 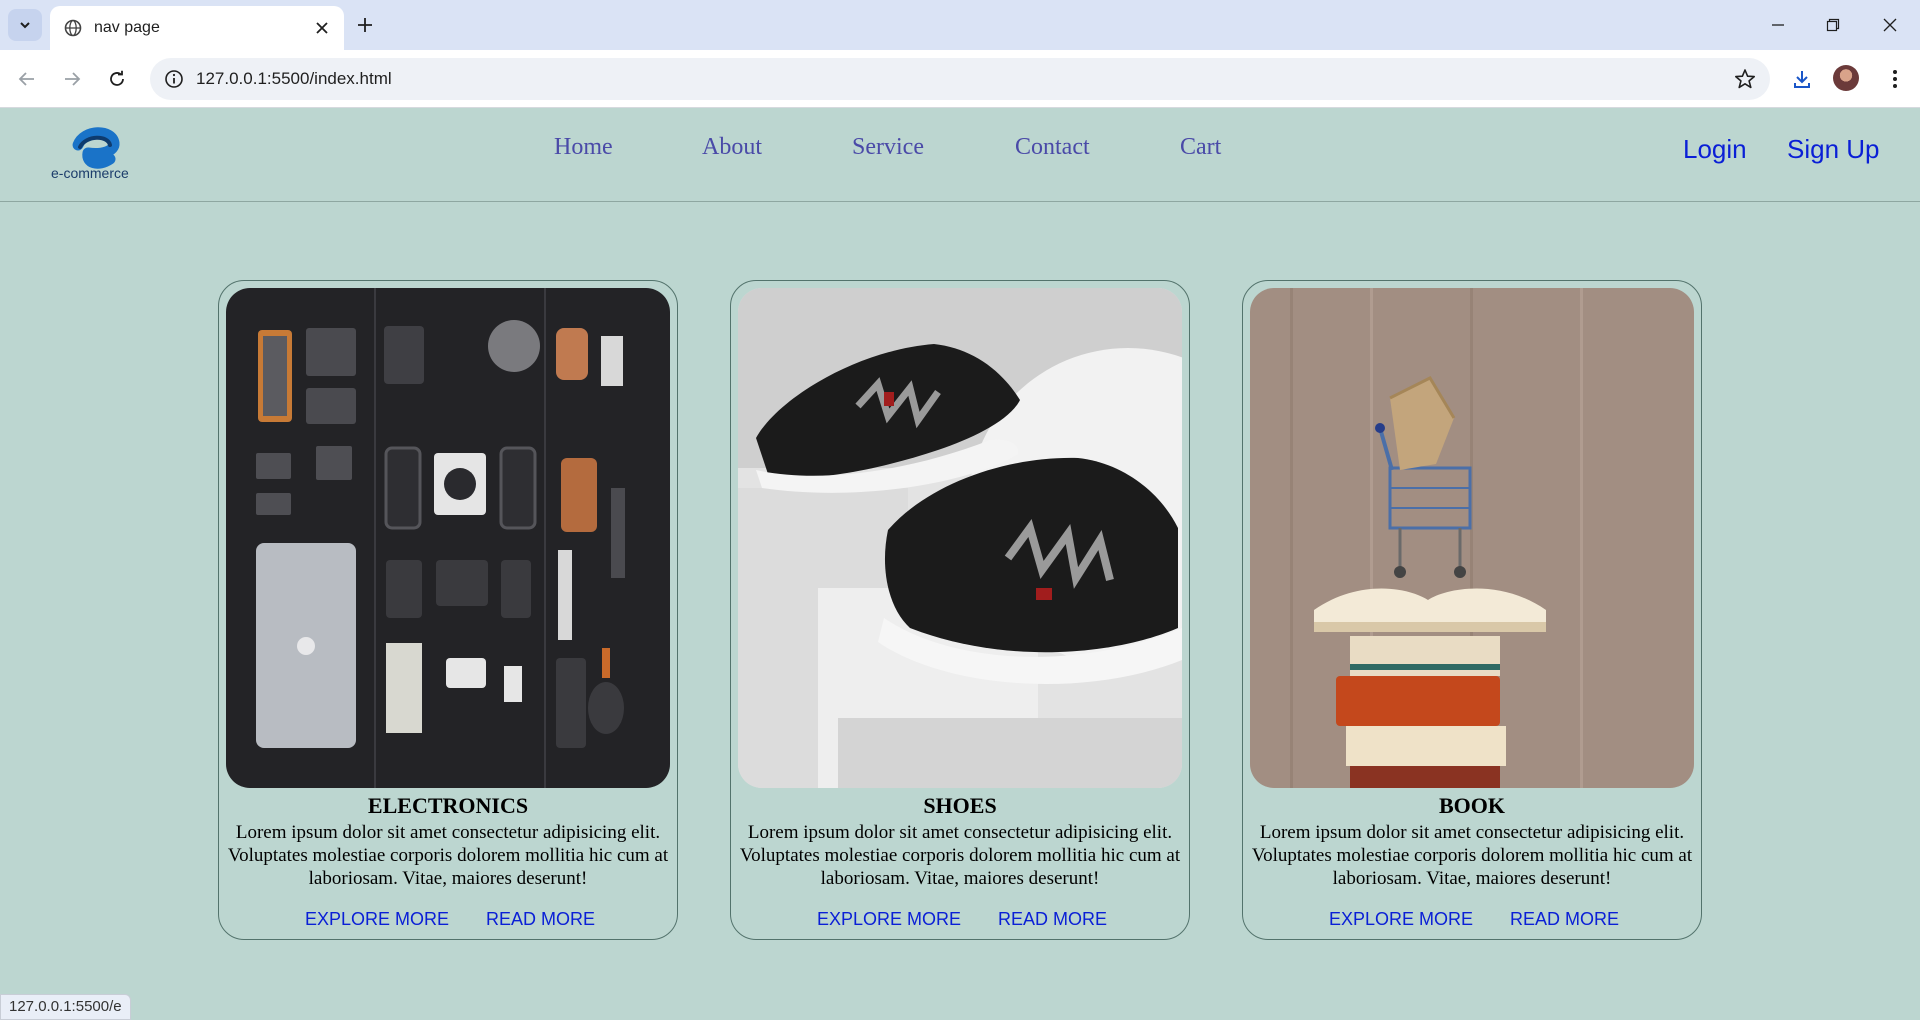 I want to click on card-title: SHOES, so click(x=960, y=805).